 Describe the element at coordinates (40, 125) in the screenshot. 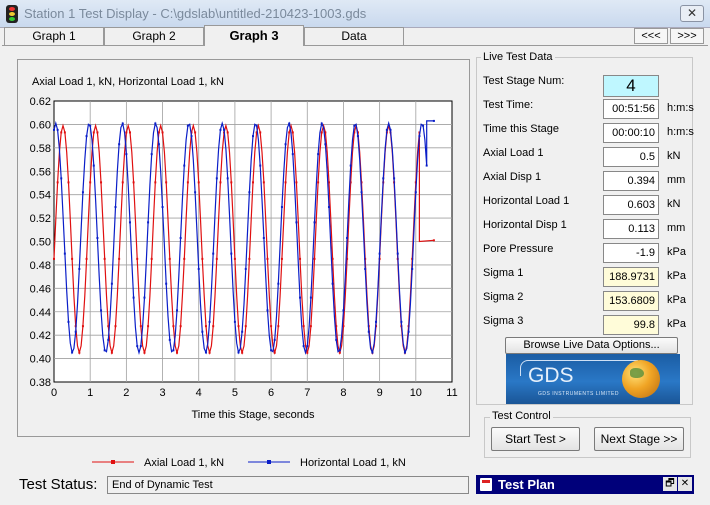

I see `y-tick-label: 0.60` at that location.